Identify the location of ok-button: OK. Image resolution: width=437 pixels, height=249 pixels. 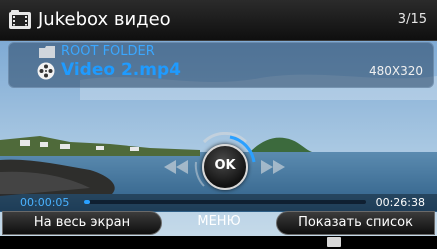
(225, 167).